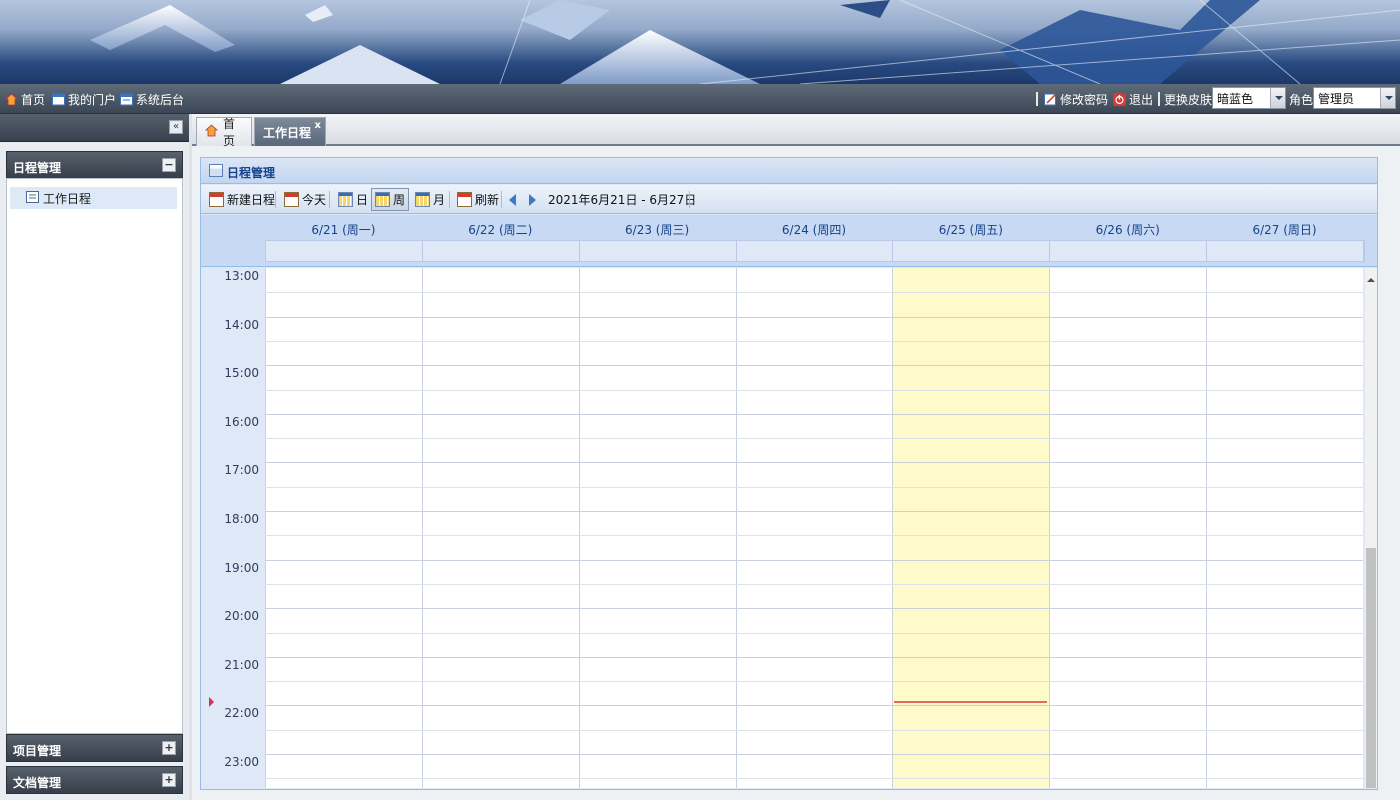  What do you see at coordinates (1119, 99) in the screenshot?
I see `power-icon` at bounding box center [1119, 99].